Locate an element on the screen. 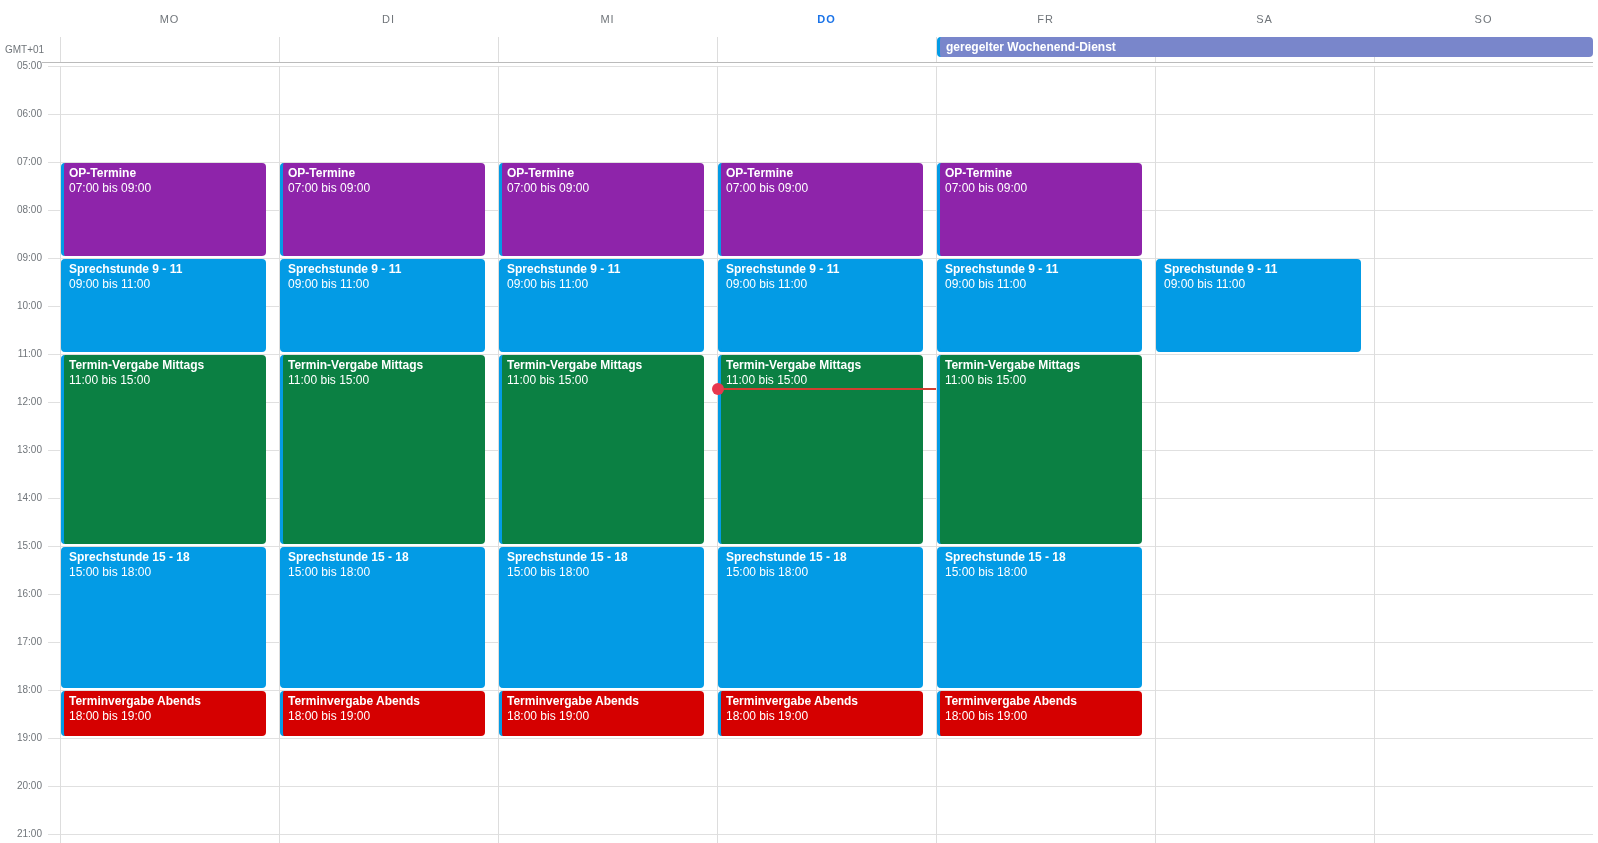  timezone-label: GMT+01 is located at coordinates (24, 49).